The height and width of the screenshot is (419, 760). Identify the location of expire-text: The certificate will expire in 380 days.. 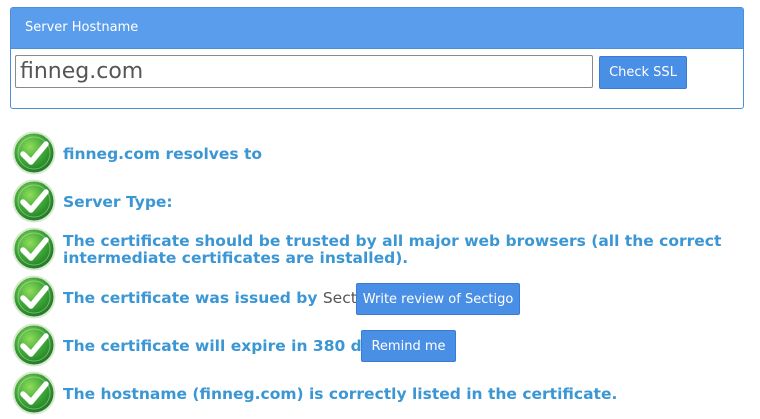
(230, 346).